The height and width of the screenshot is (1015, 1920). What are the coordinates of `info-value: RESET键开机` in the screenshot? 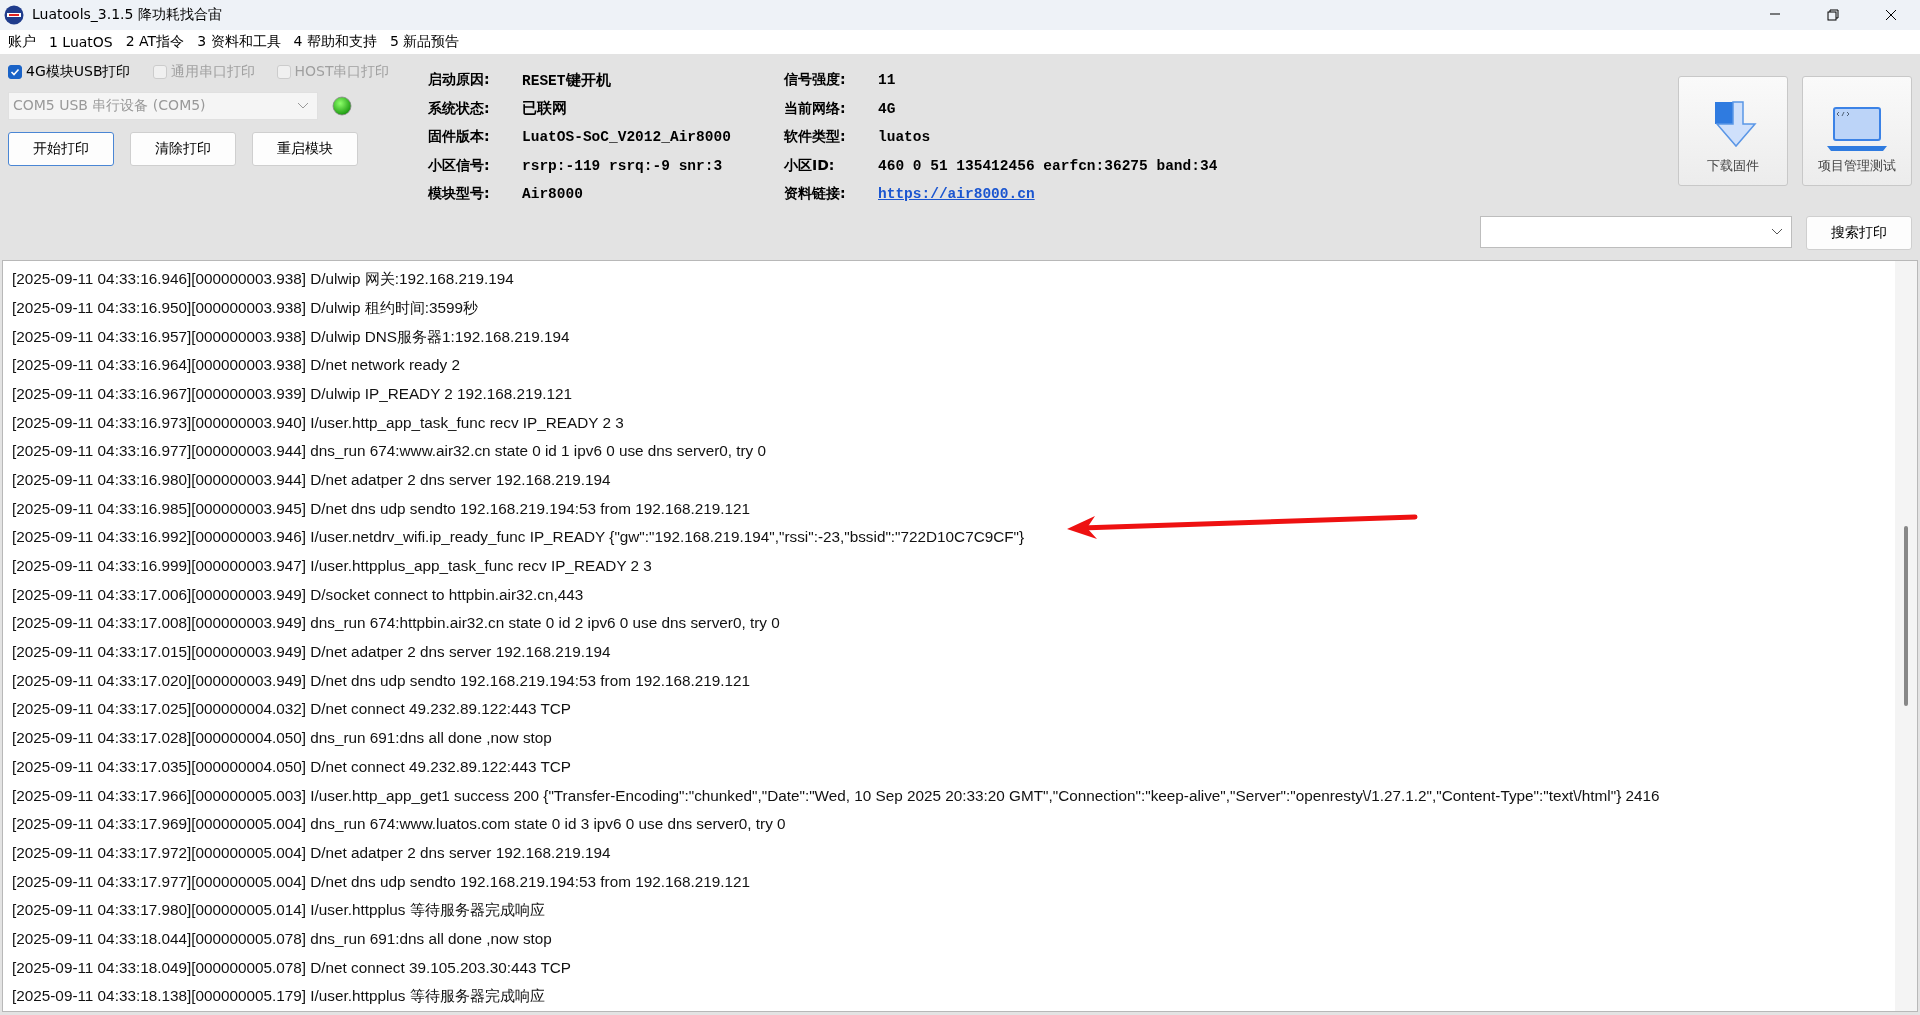 It's located at (566, 80).